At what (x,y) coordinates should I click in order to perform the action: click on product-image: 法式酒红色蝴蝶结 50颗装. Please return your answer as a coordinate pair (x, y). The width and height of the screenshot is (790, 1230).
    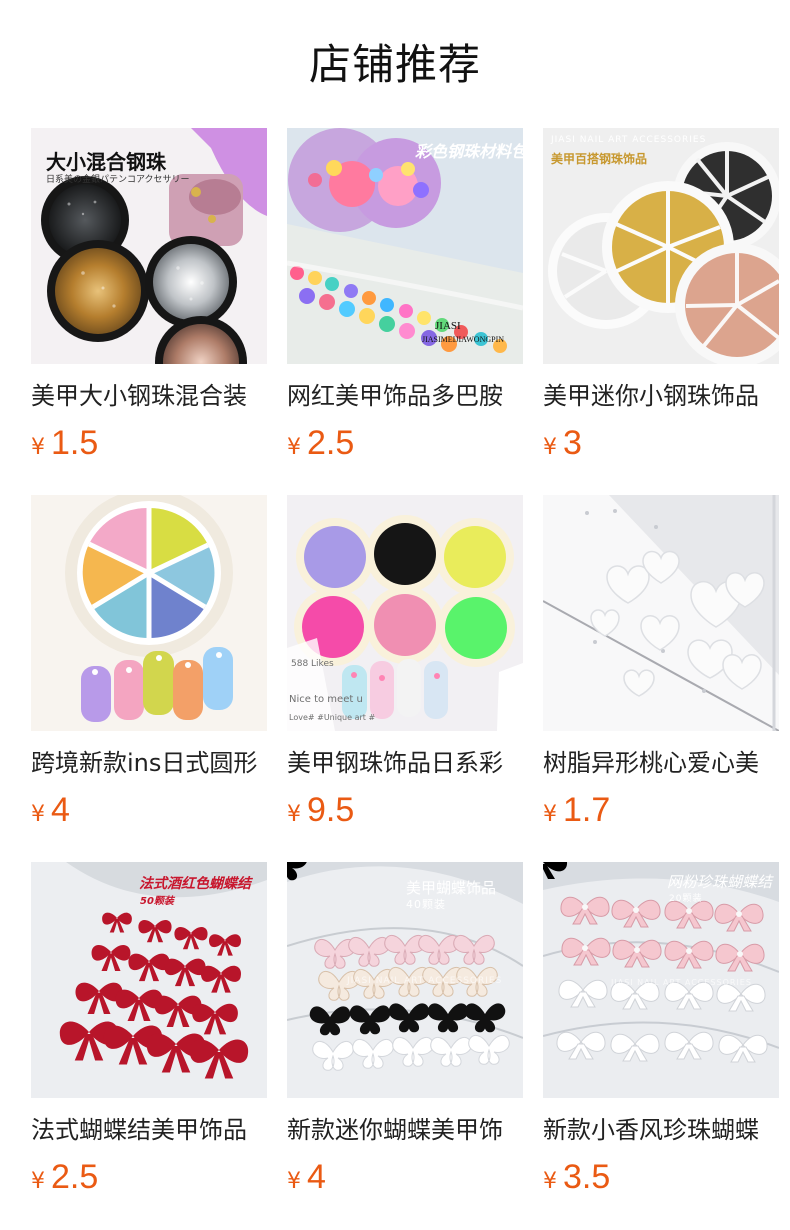
    Looking at the image, I should click on (149, 980).